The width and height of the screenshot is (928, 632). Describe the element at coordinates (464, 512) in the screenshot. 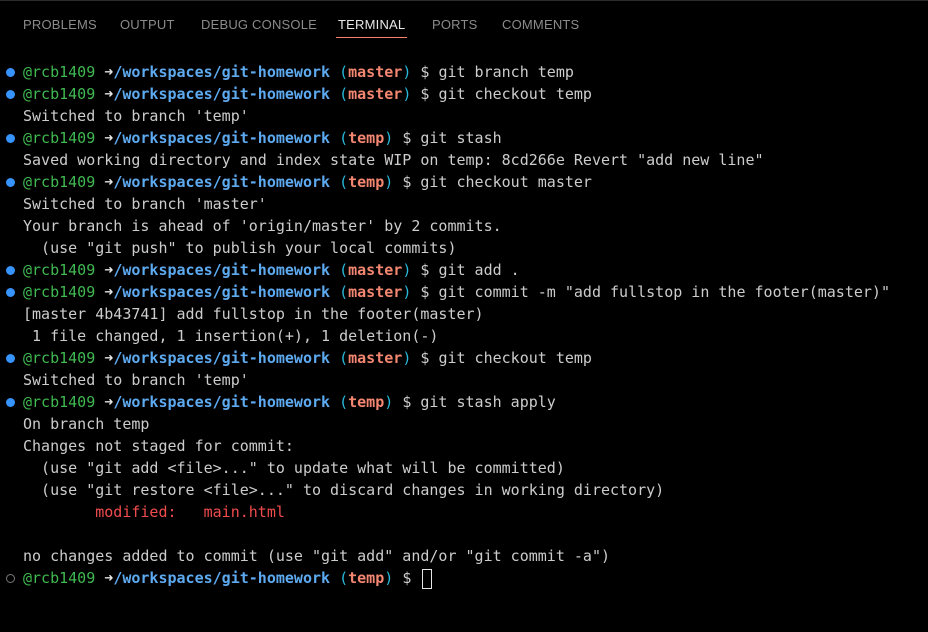

I see `modified-file-line: modified: main.html` at that location.